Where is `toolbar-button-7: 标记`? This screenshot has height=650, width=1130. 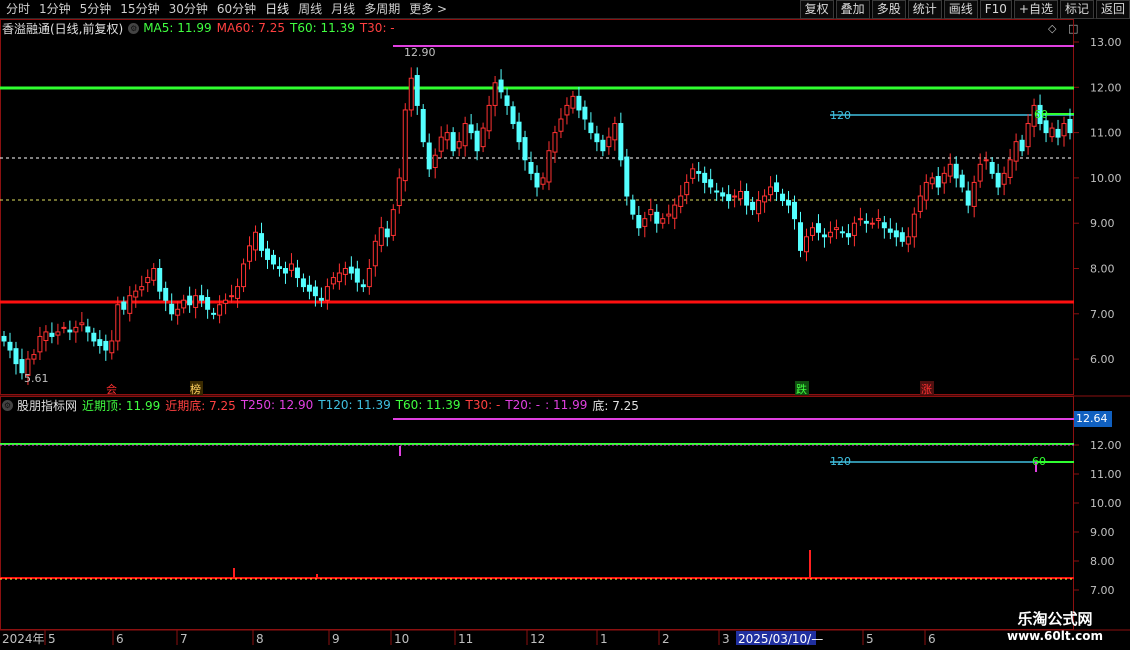
toolbar-button-7: 标记 is located at coordinates (1076, 9).